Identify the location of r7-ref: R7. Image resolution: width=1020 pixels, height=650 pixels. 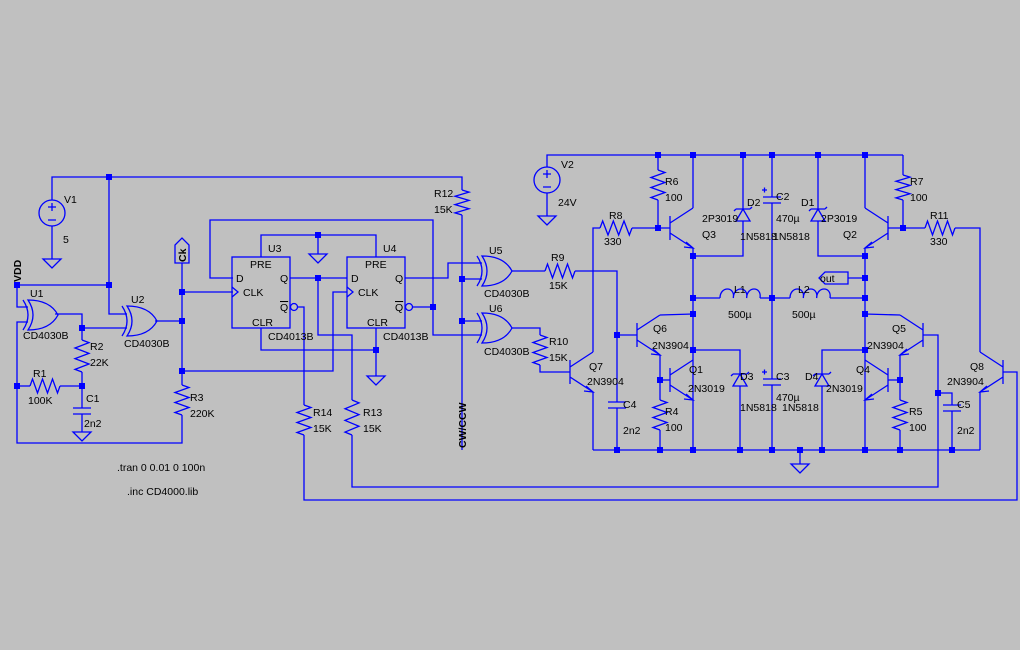
(917, 182).